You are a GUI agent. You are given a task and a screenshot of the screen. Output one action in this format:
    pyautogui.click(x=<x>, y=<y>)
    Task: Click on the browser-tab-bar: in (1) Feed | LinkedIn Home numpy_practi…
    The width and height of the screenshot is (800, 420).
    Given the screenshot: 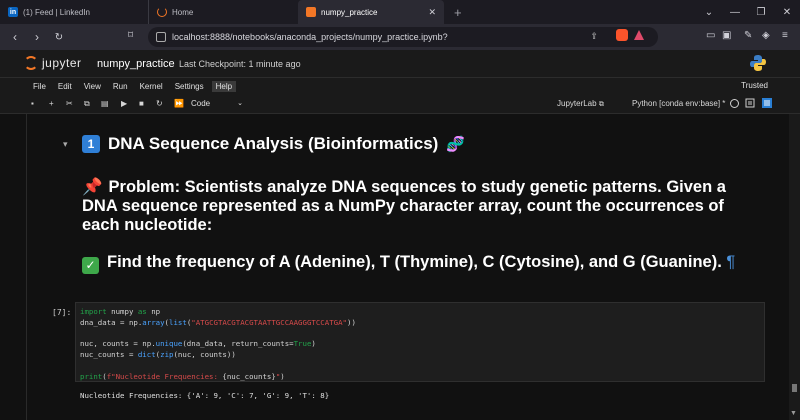 What is the action you would take?
    pyautogui.click(x=400, y=12)
    